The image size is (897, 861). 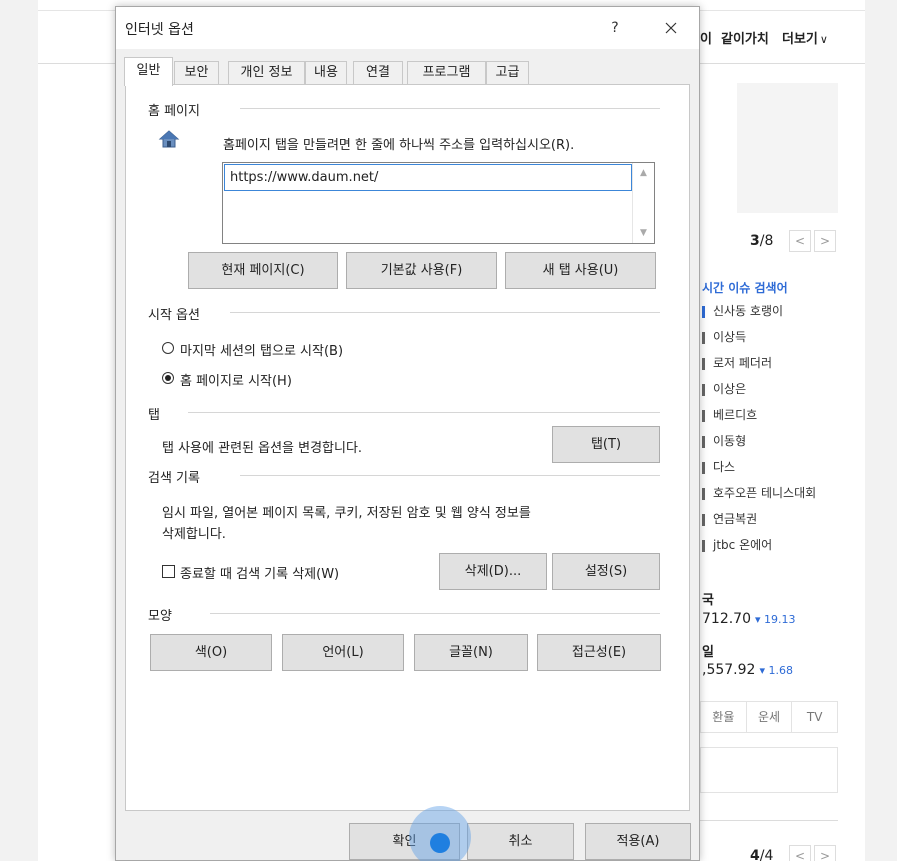 I want to click on dialog-title: 인터넷 옵션, so click(x=159, y=30).